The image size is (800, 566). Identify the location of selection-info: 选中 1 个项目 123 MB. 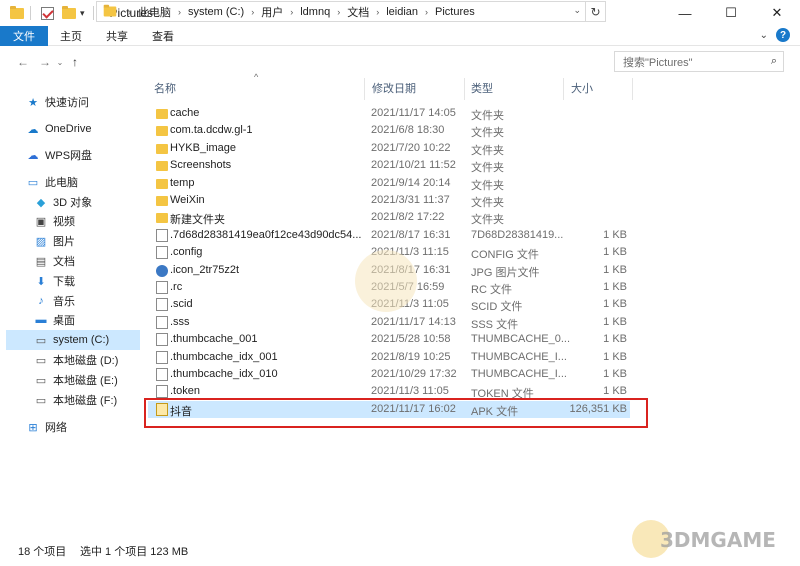
(134, 552).